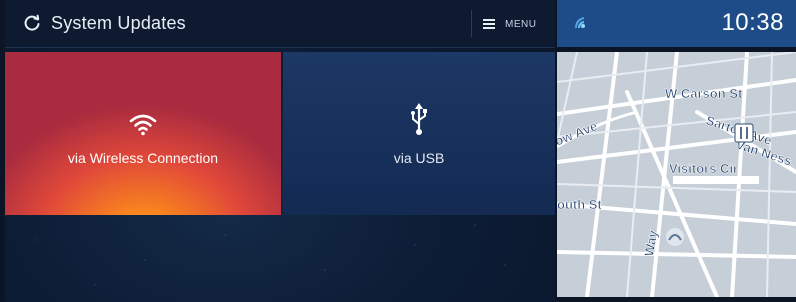 The width and height of the screenshot is (796, 302). What do you see at coordinates (521, 24) in the screenshot?
I see `menu-label: MENU` at bounding box center [521, 24].